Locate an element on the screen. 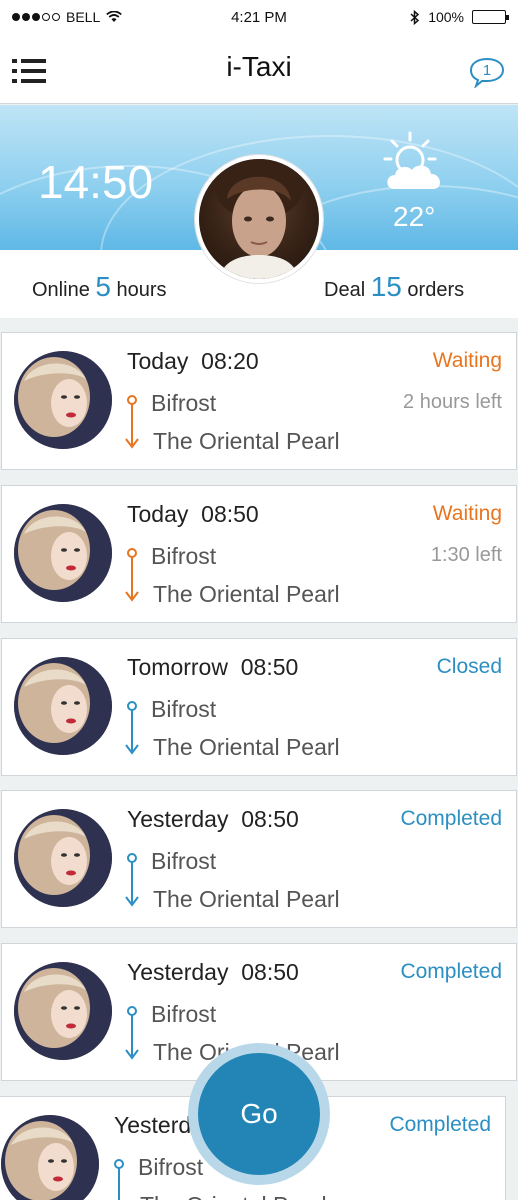 The image size is (518, 1200). app-title: i-Taxi is located at coordinates (259, 66).